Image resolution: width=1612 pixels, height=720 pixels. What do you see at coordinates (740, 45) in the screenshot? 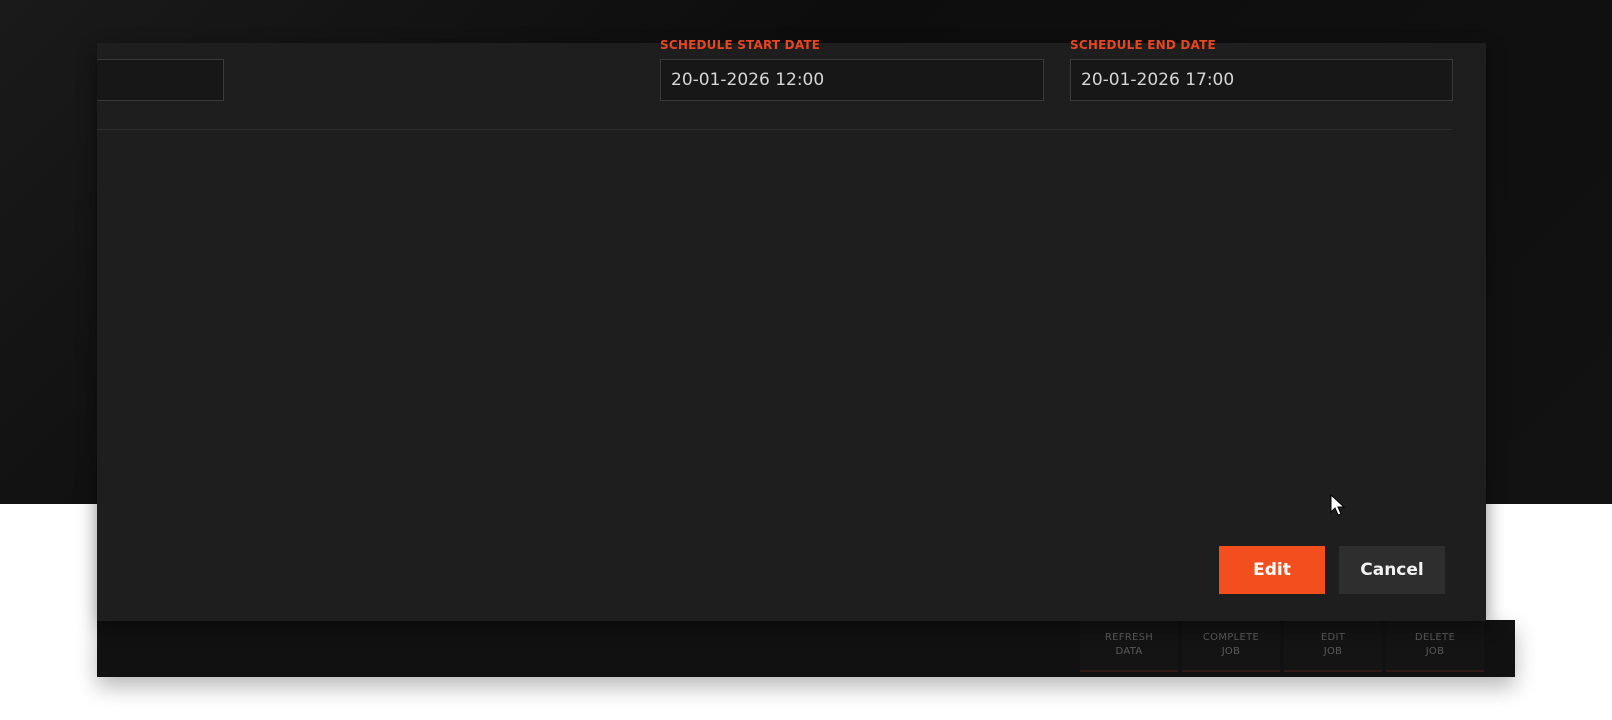
I see `schedule-start-label: SCHEDULE START DATE` at bounding box center [740, 45].